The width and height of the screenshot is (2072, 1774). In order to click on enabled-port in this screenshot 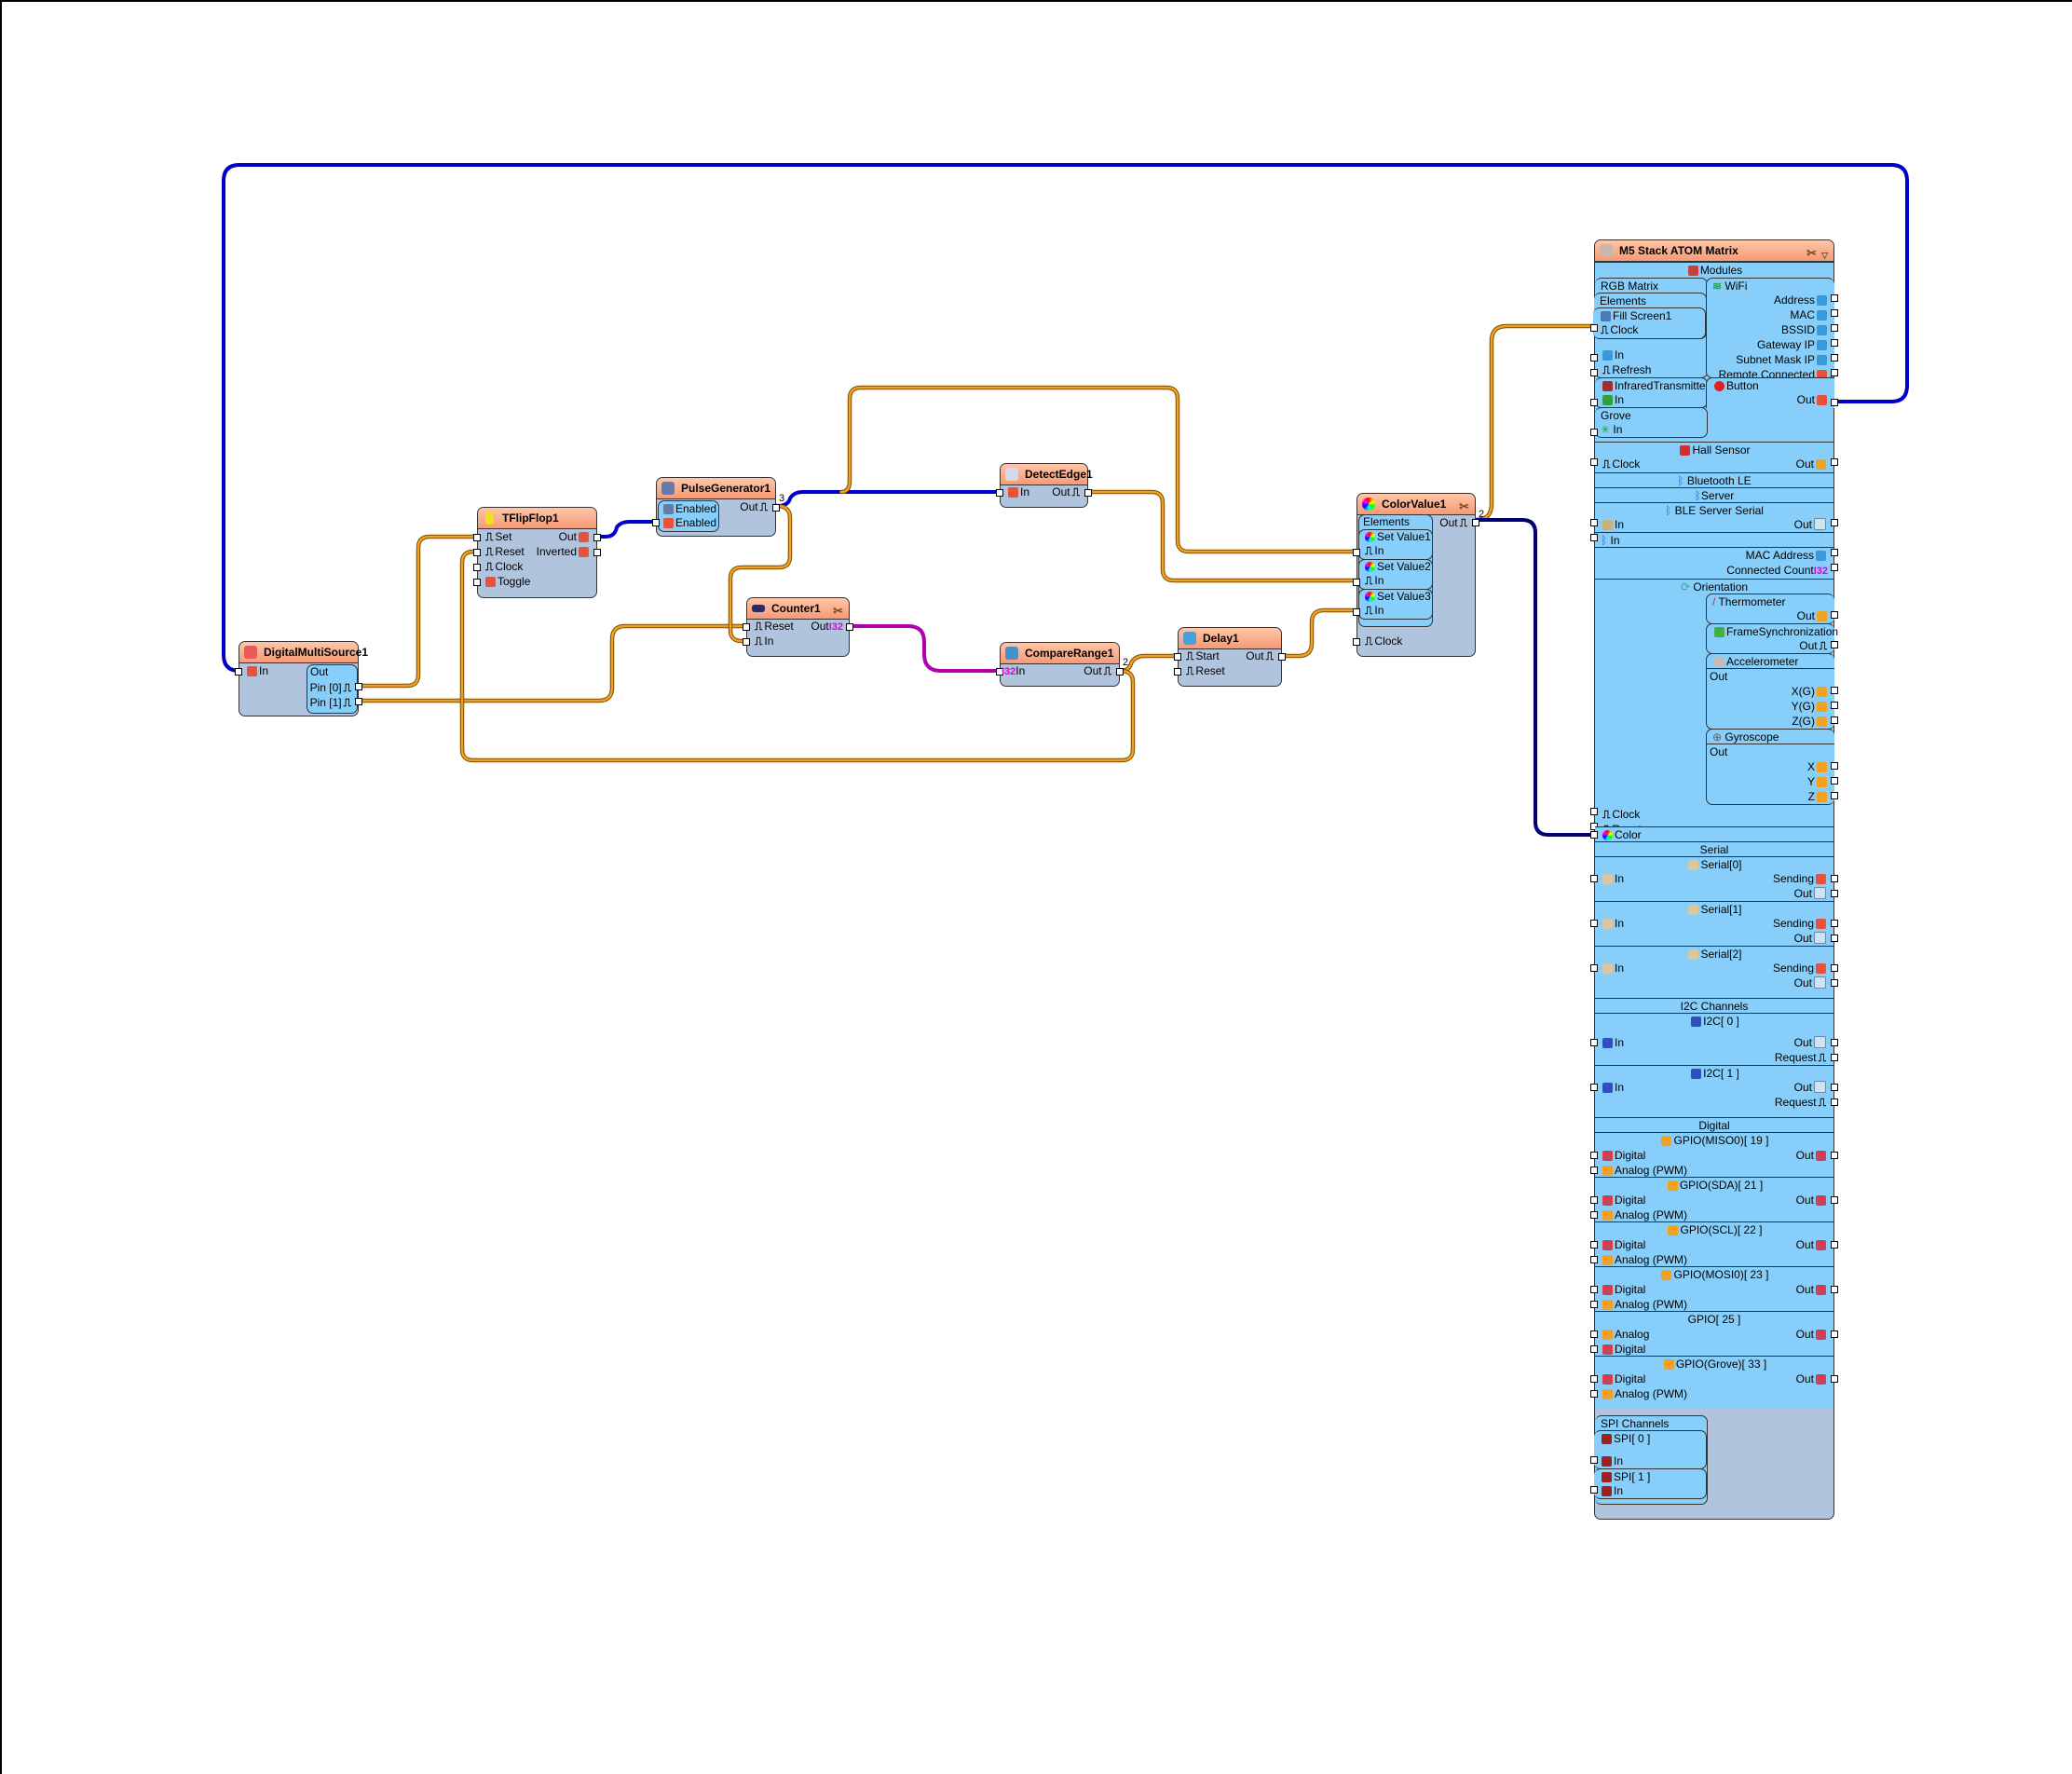, I will do `click(656, 522)`.